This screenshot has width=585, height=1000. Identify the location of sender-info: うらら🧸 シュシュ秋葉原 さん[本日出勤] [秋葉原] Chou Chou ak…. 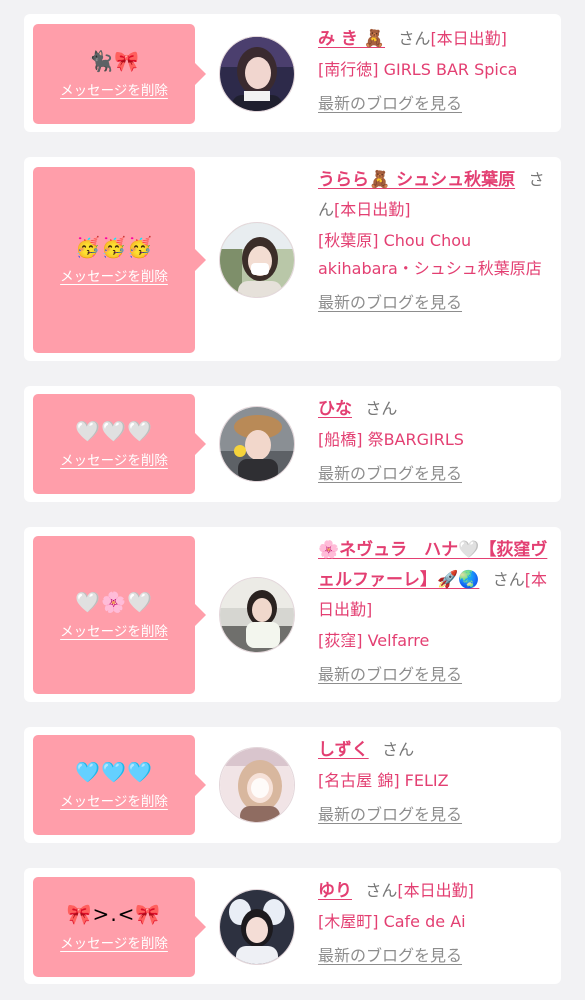
(437, 239).